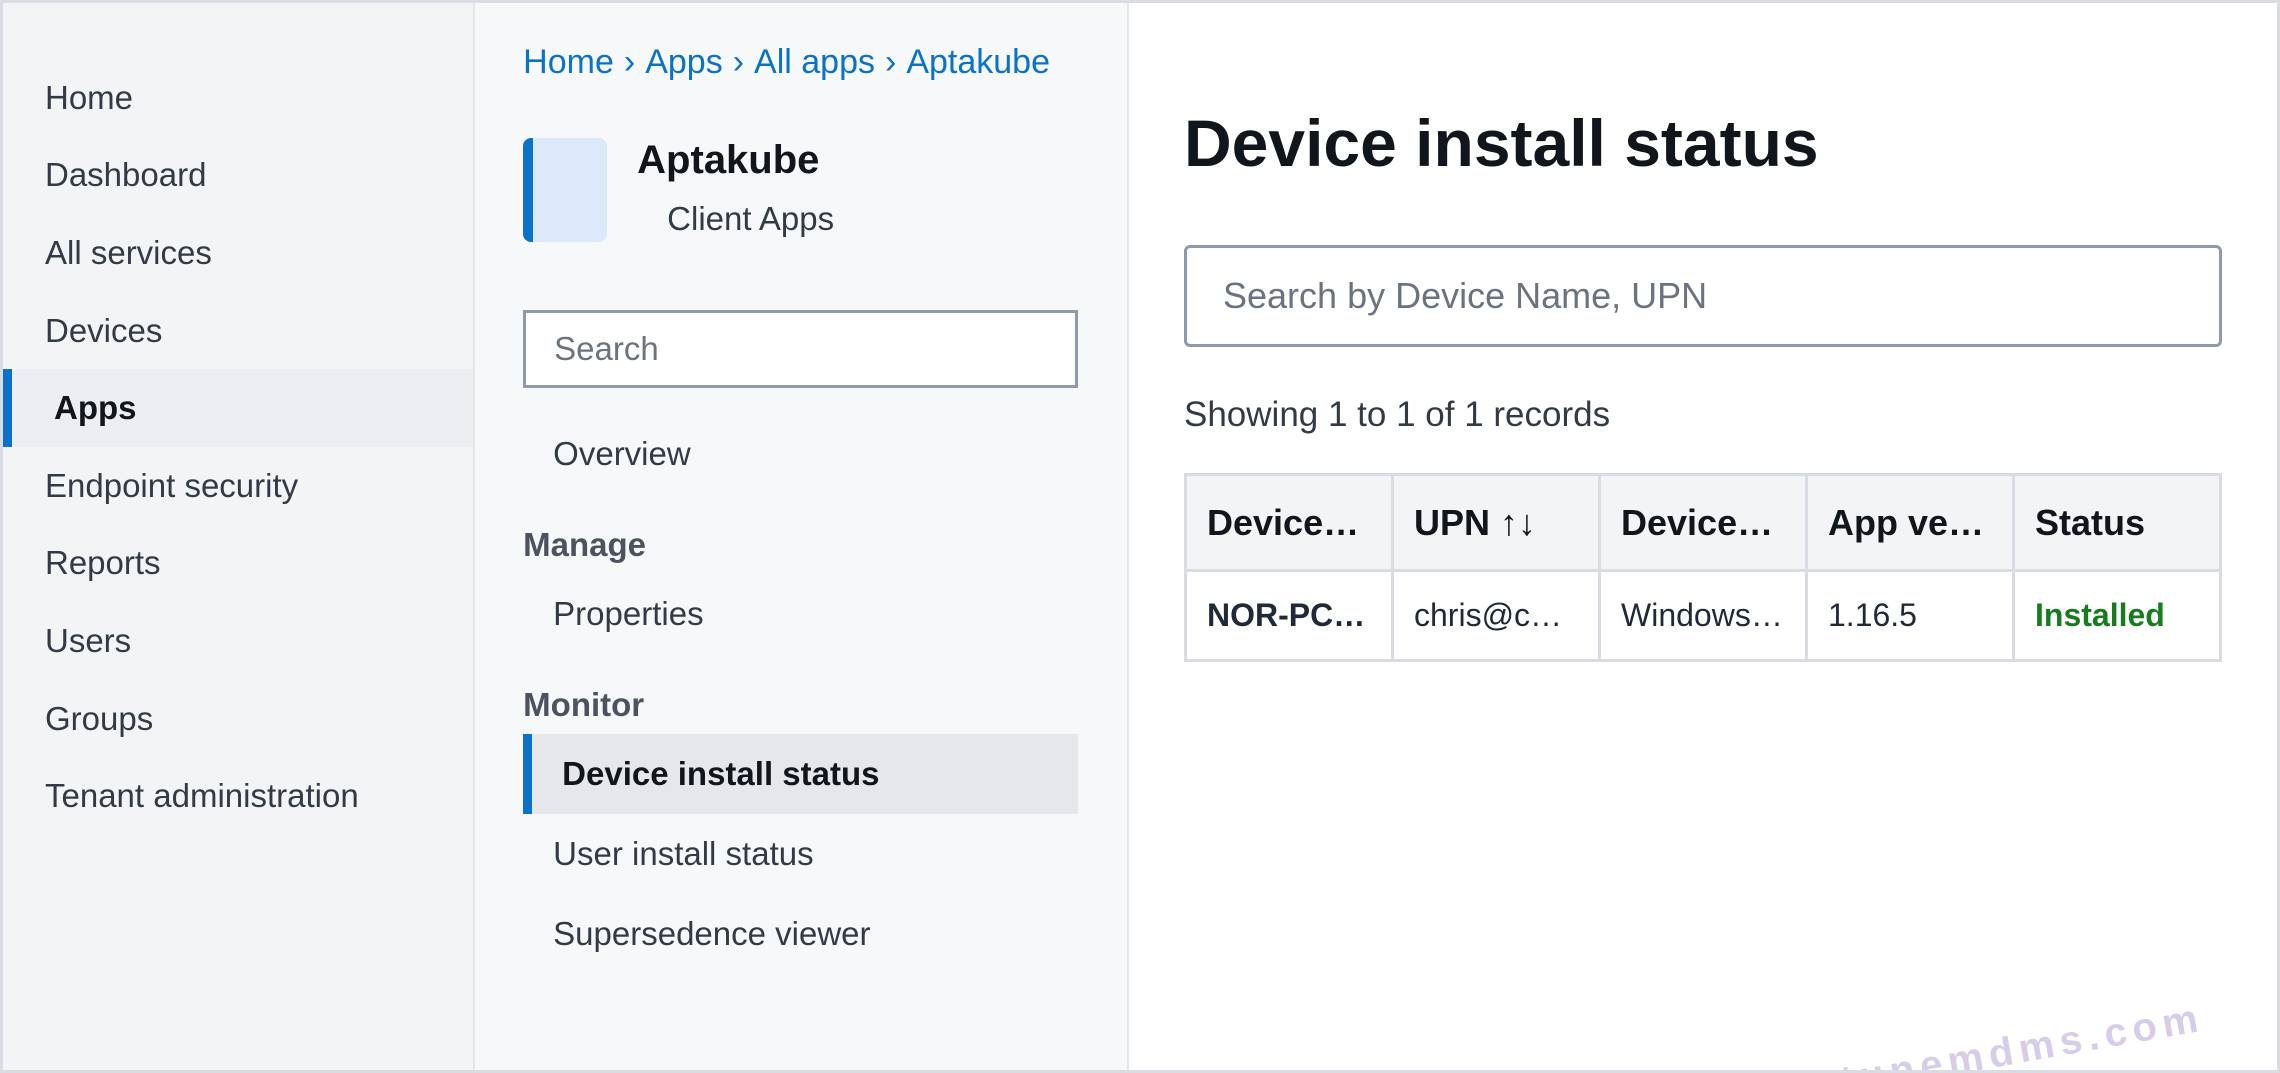 This screenshot has width=2280, height=1073. I want to click on nav-item-dashboard: Dashboard, so click(238, 176).